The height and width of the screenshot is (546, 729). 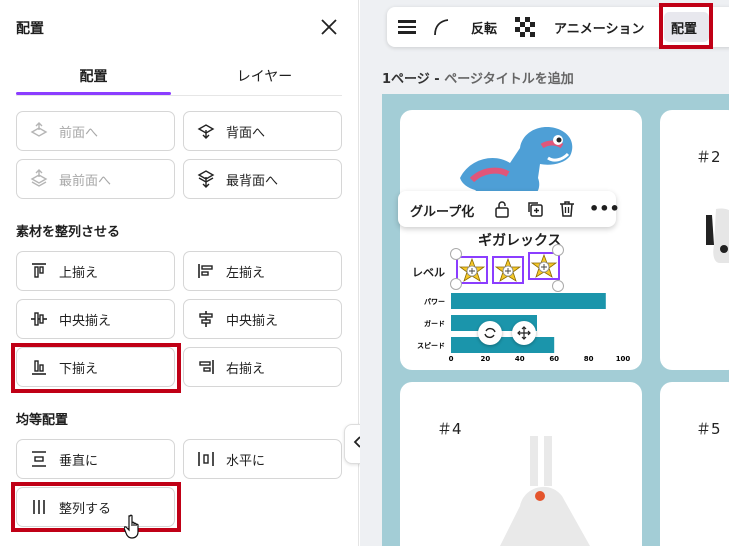 I want to click on align-center-icon, so click(x=206, y=319).